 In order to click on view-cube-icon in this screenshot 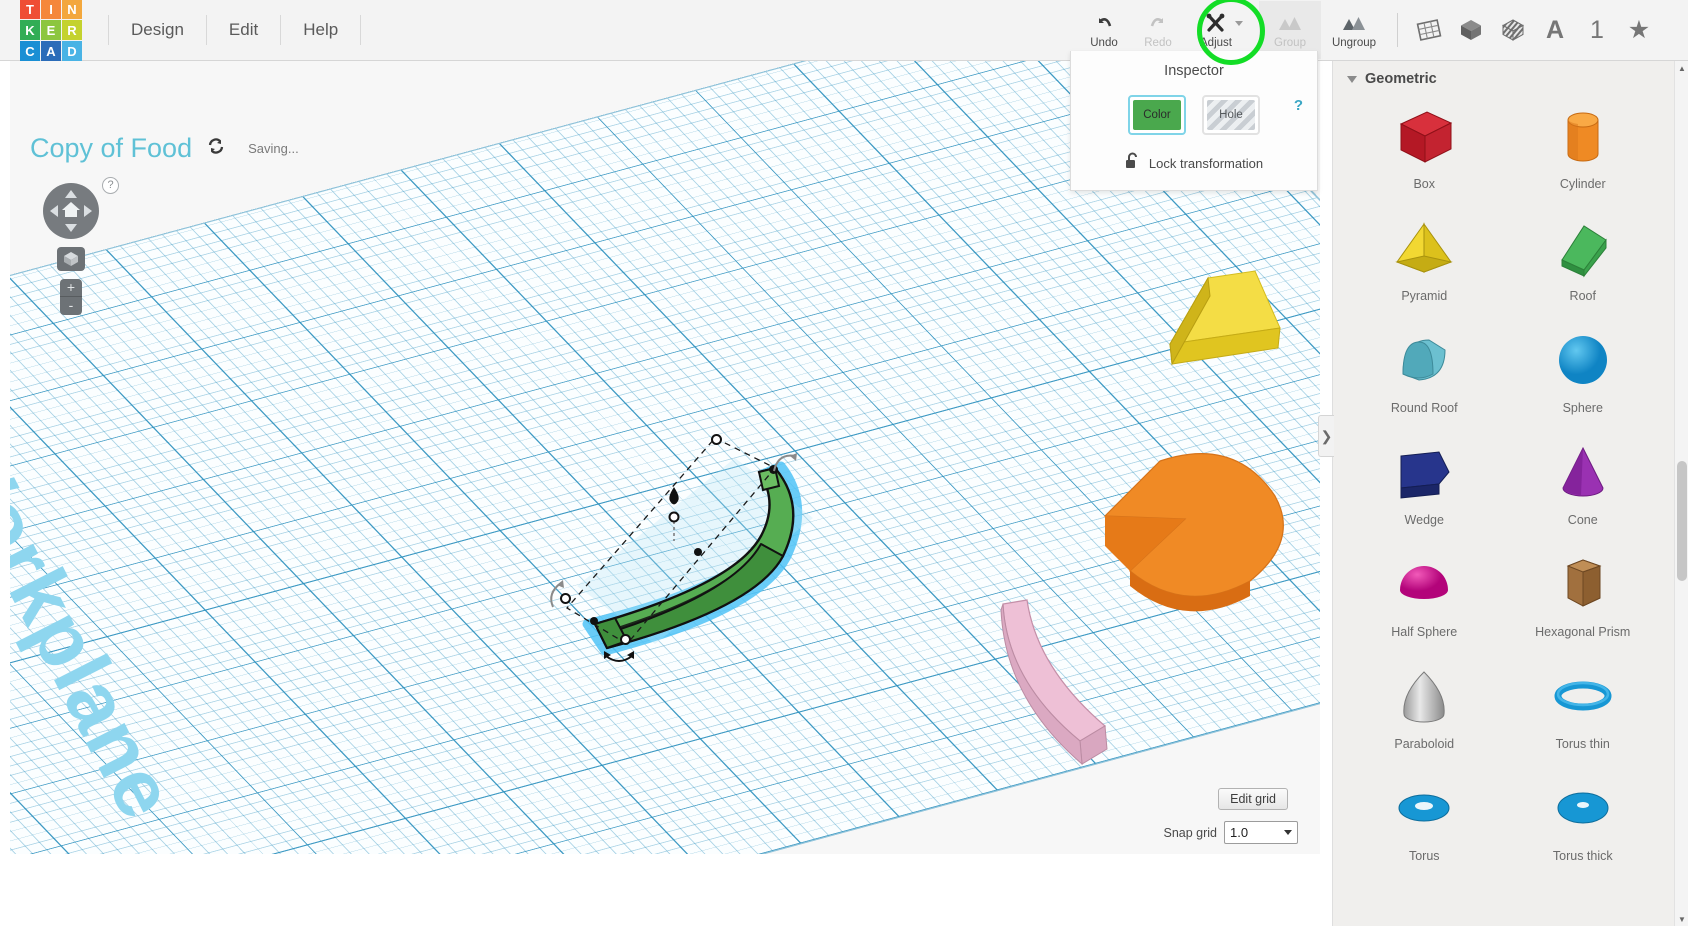, I will do `click(71, 259)`.